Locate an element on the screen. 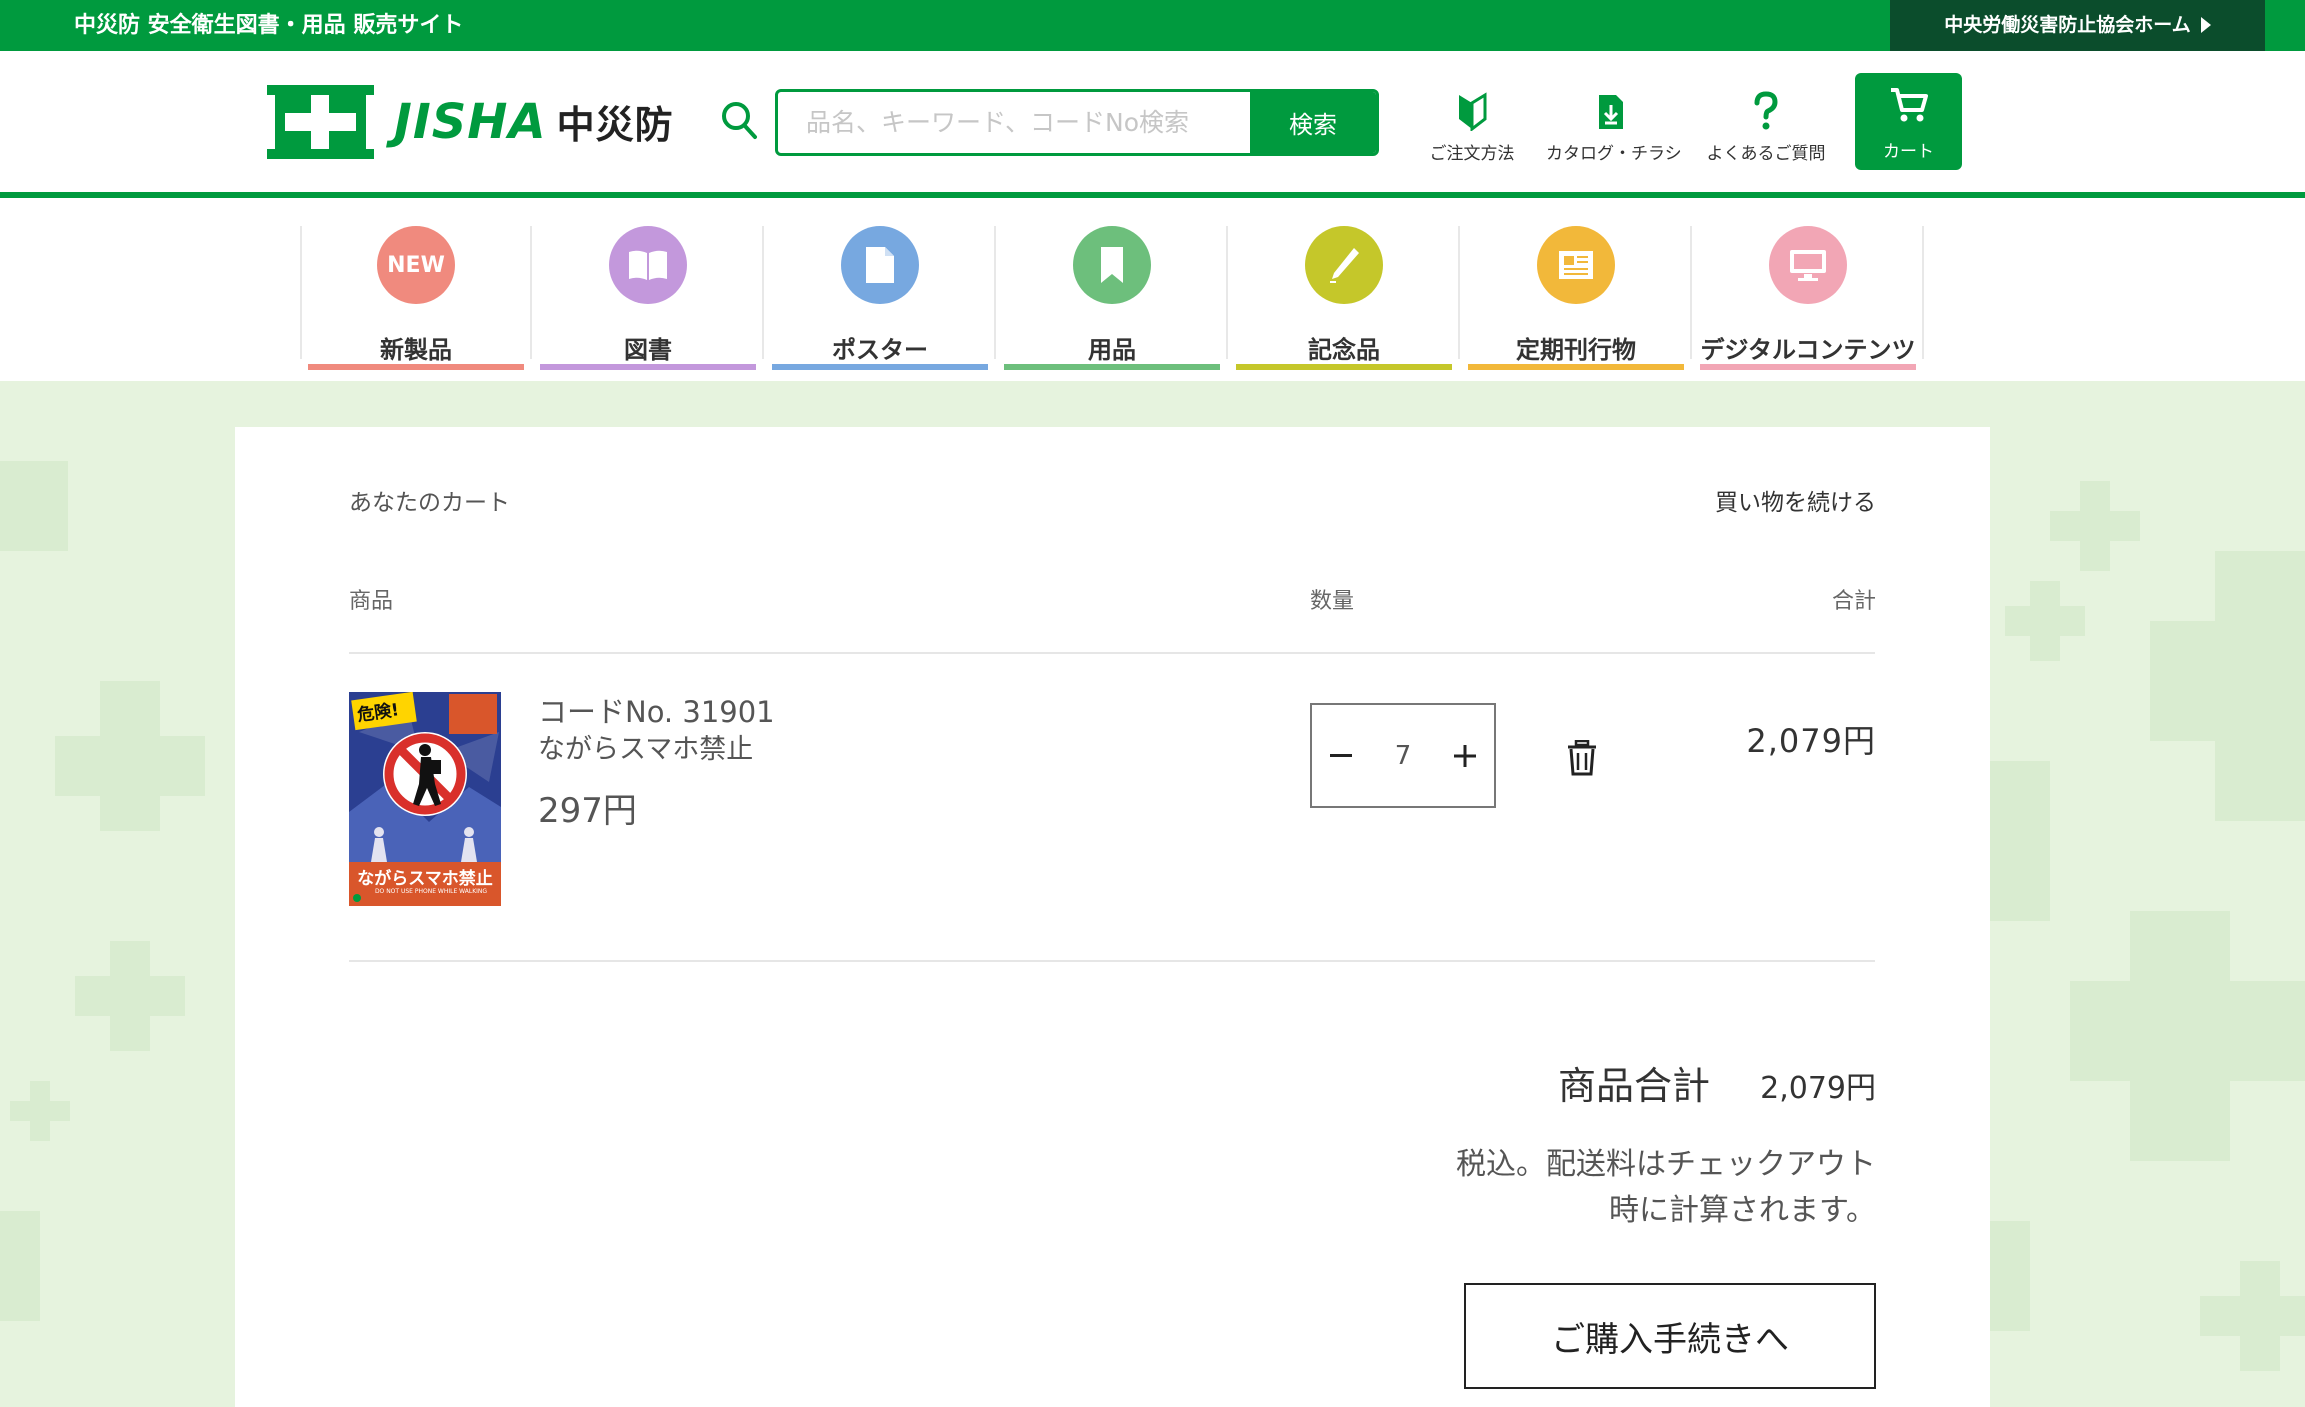  faq-label: よくあるご質問 is located at coordinates (1766, 154).